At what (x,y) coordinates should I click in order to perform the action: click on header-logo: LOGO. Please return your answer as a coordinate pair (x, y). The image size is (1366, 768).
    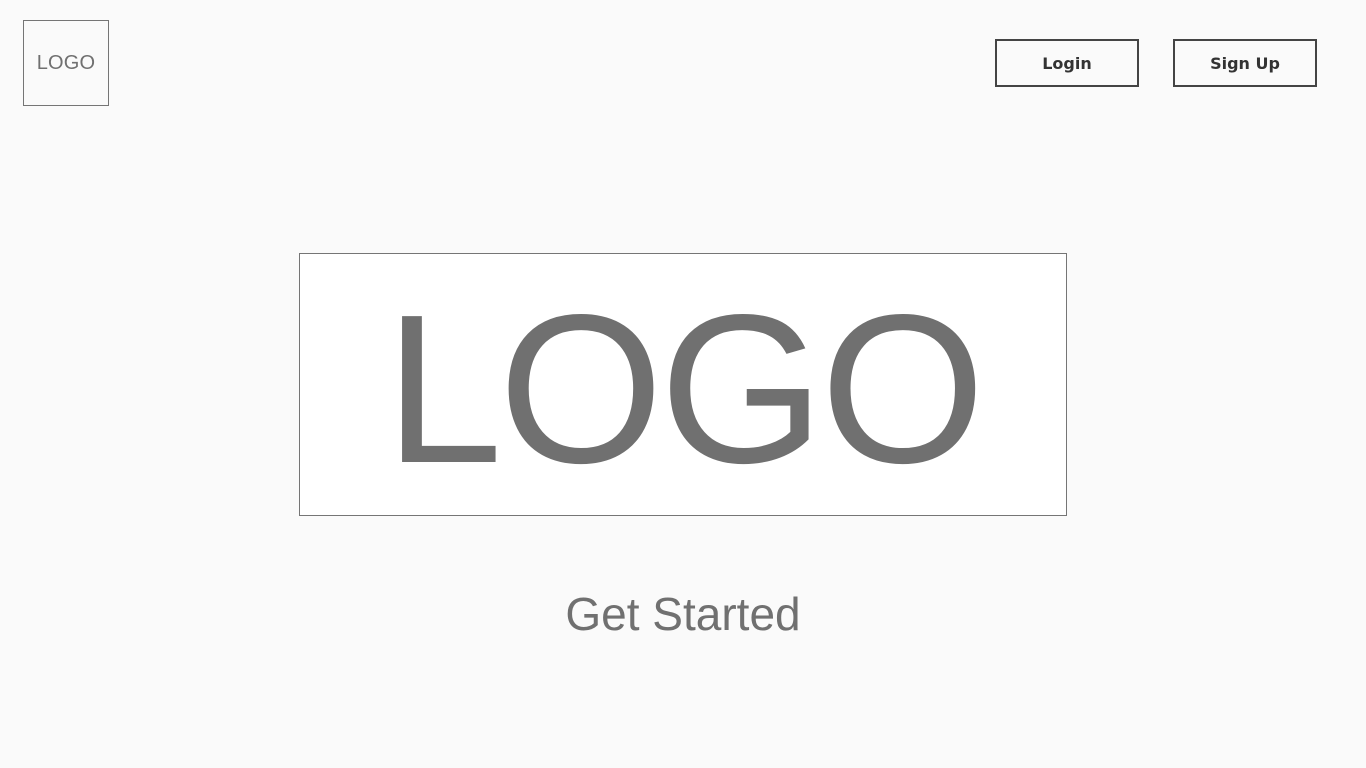
    Looking at the image, I should click on (66, 63).